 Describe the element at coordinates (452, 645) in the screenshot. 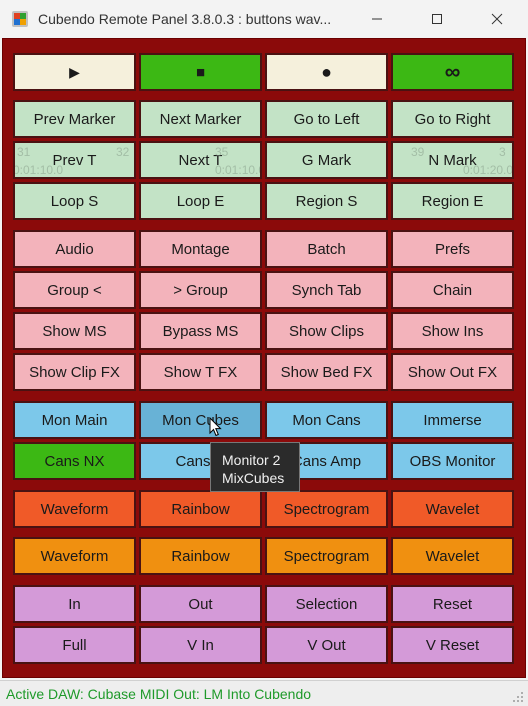

I see `v-reset-button: V Reset` at that location.